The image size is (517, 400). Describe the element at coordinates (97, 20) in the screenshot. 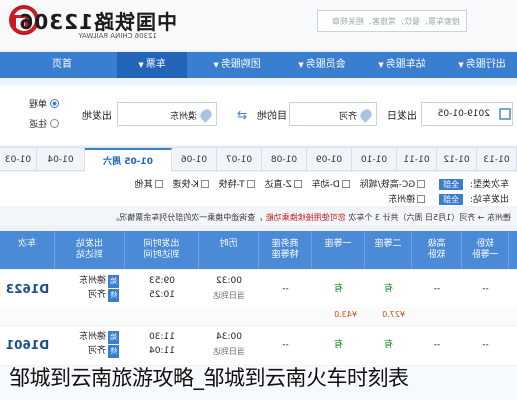

I see `logo-title: 中国铁路12306` at that location.